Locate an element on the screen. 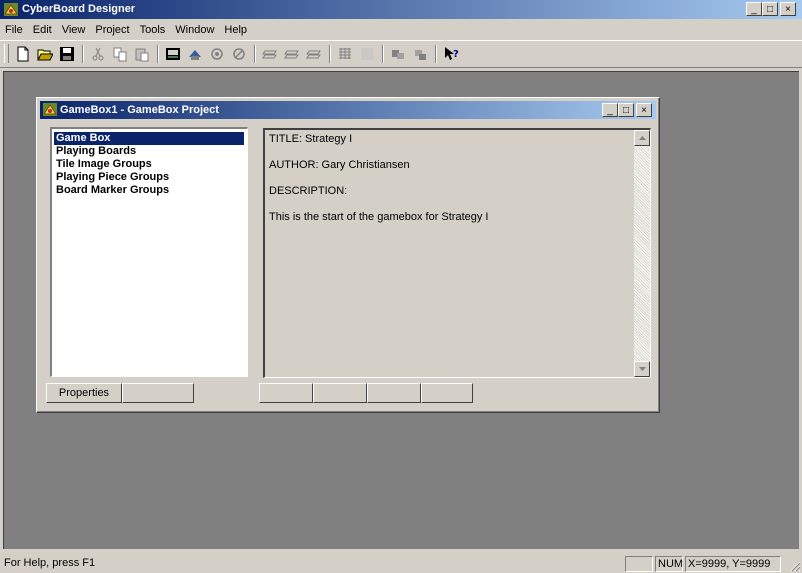 Image resolution: width=802 pixels, height=573 pixels. scroll-up-button is located at coordinates (642, 138).